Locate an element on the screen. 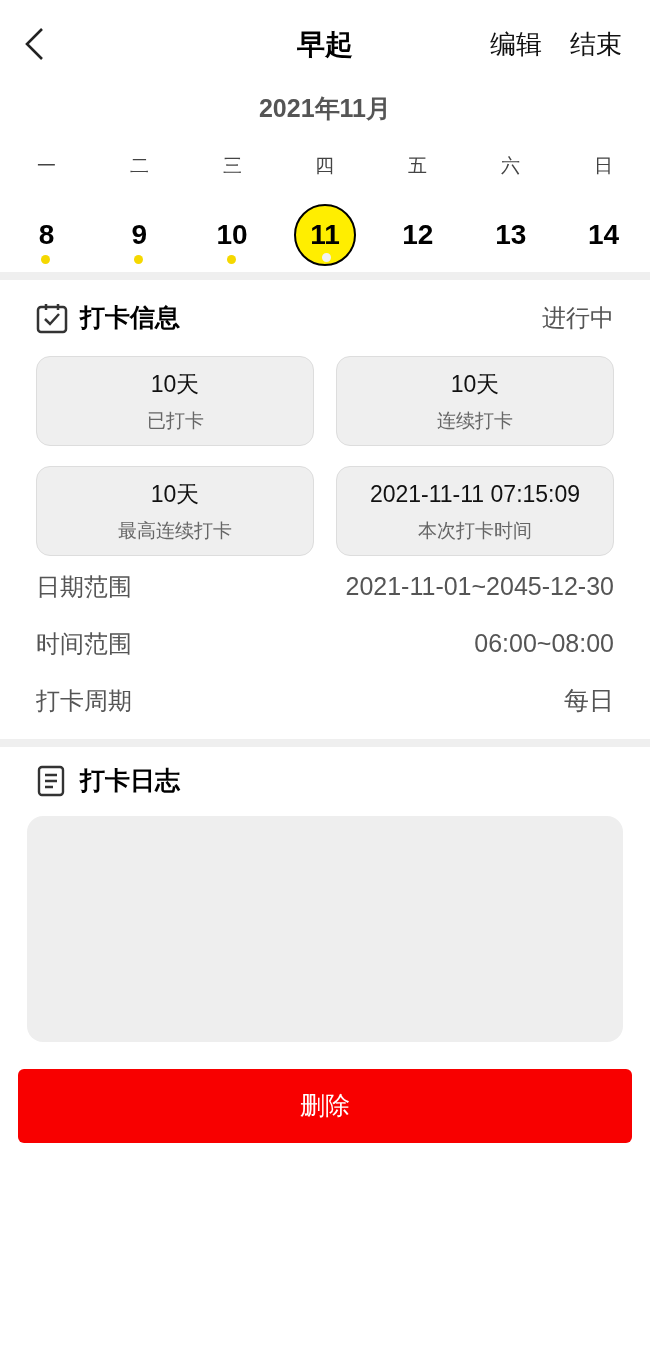 This screenshot has height=1370, width=650. action-link: 编辑 is located at coordinates (516, 44).